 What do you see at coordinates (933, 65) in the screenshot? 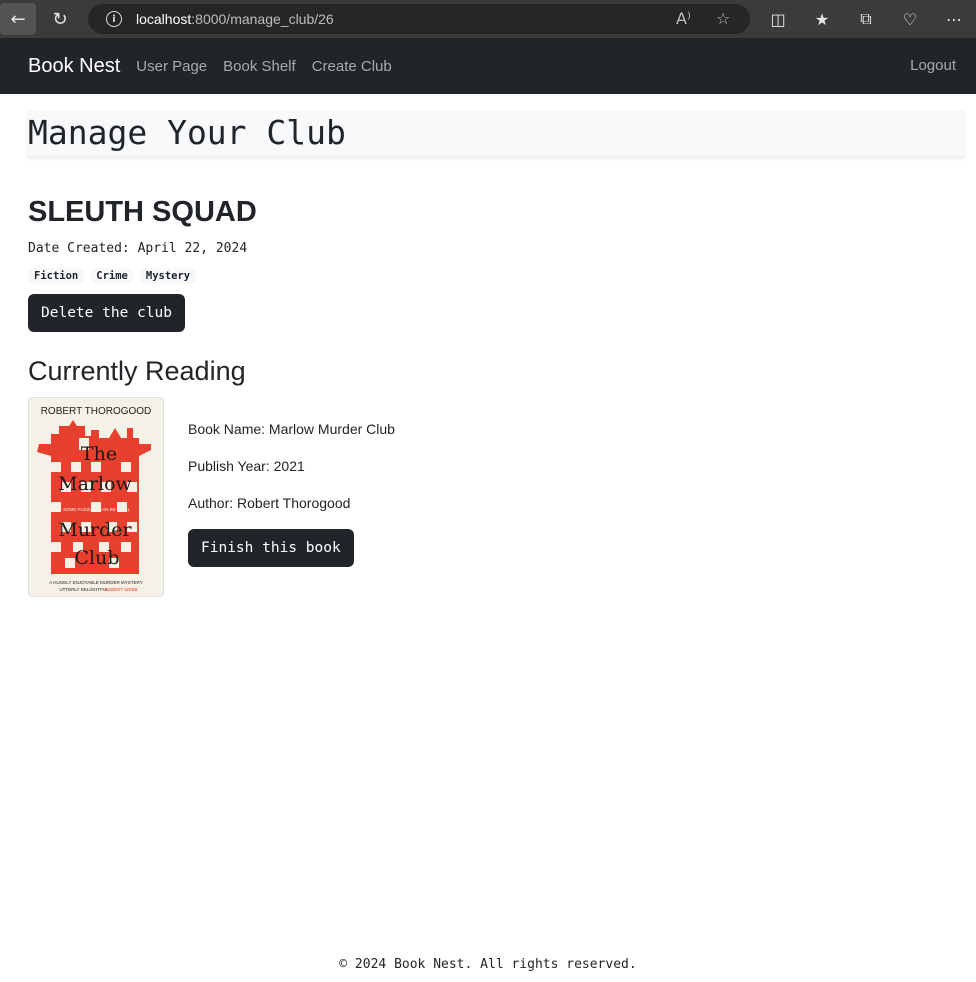
I see `logout-link: Logout` at bounding box center [933, 65].